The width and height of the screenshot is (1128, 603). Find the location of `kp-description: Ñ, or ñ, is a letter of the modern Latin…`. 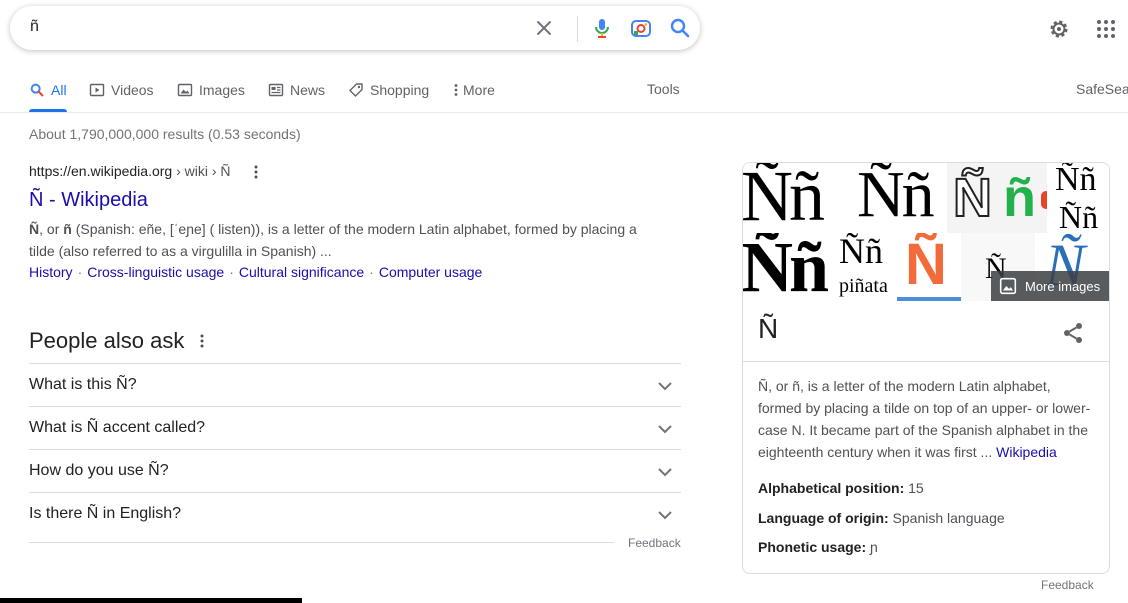

kp-description: Ñ, or ñ, is a letter of the modern Latin… is located at coordinates (928, 419).